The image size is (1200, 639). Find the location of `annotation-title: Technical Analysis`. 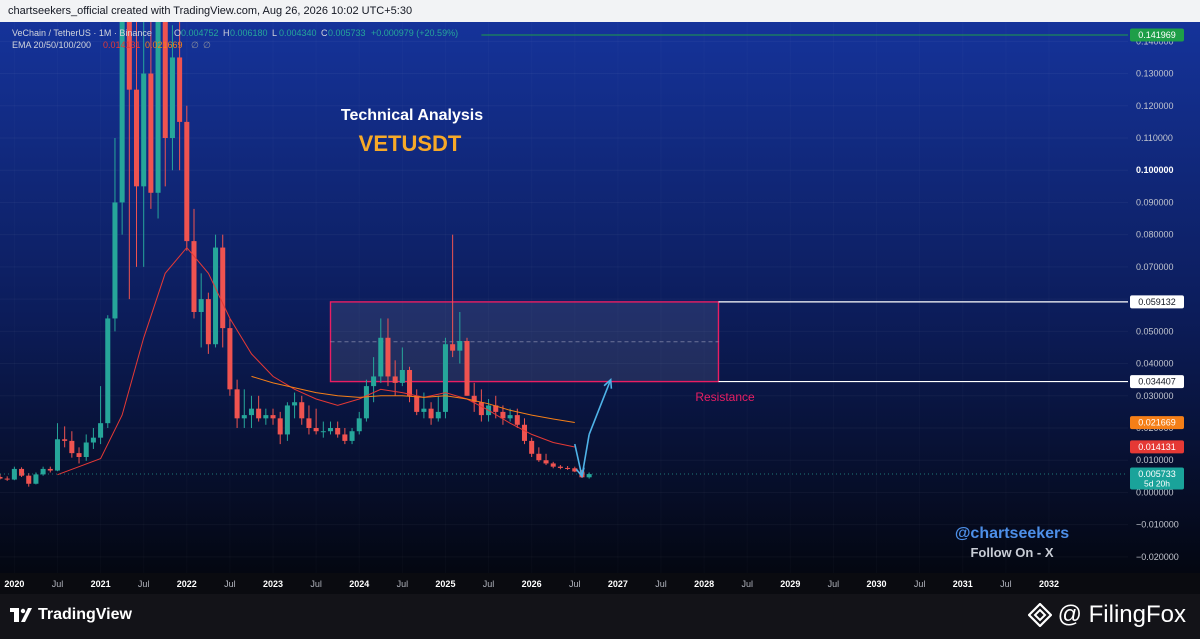

annotation-title: Technical Analysis is located at coordinates (412, 115).